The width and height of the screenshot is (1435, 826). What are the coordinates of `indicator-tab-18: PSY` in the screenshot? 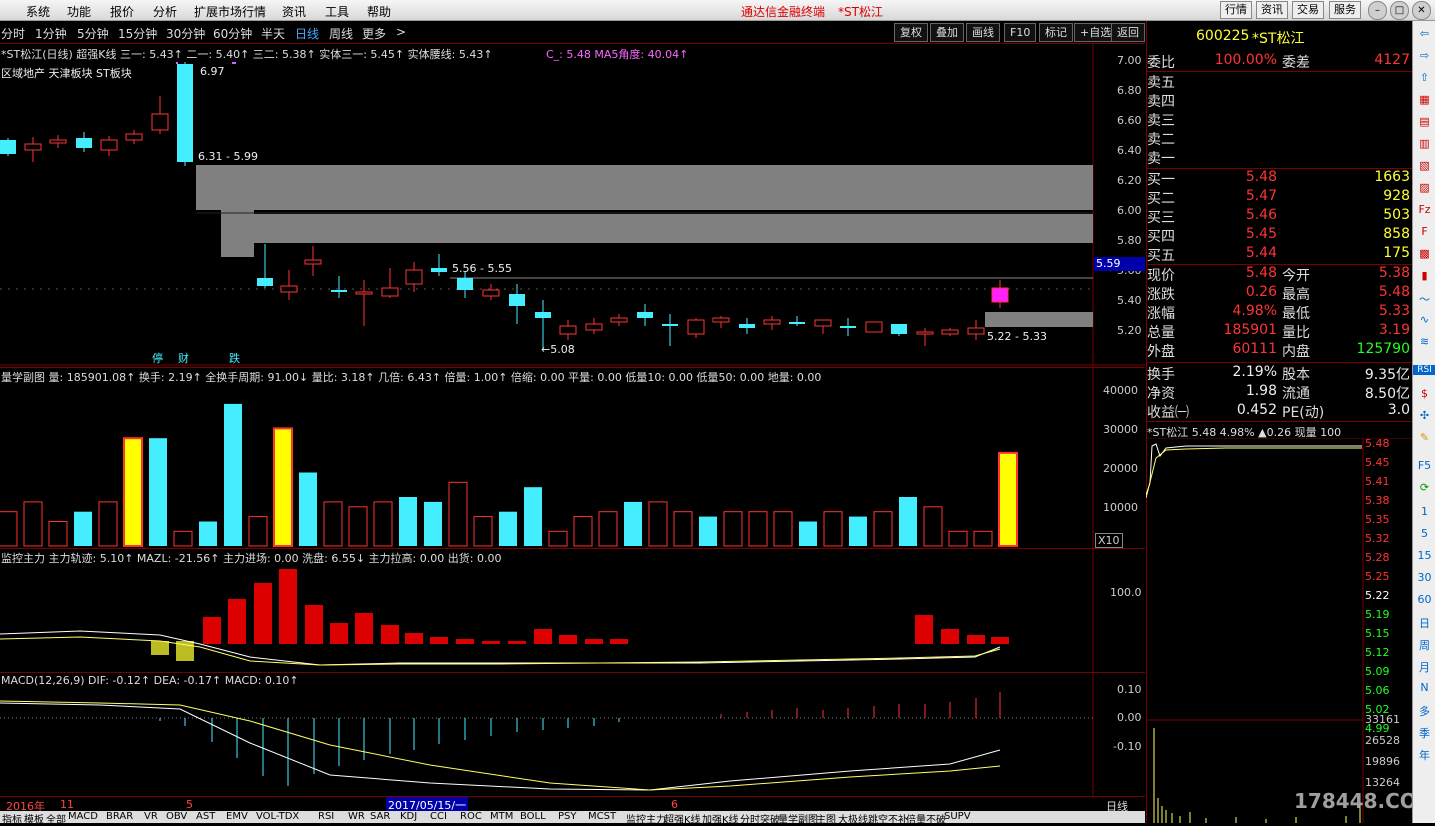 It's located at (567, 816).